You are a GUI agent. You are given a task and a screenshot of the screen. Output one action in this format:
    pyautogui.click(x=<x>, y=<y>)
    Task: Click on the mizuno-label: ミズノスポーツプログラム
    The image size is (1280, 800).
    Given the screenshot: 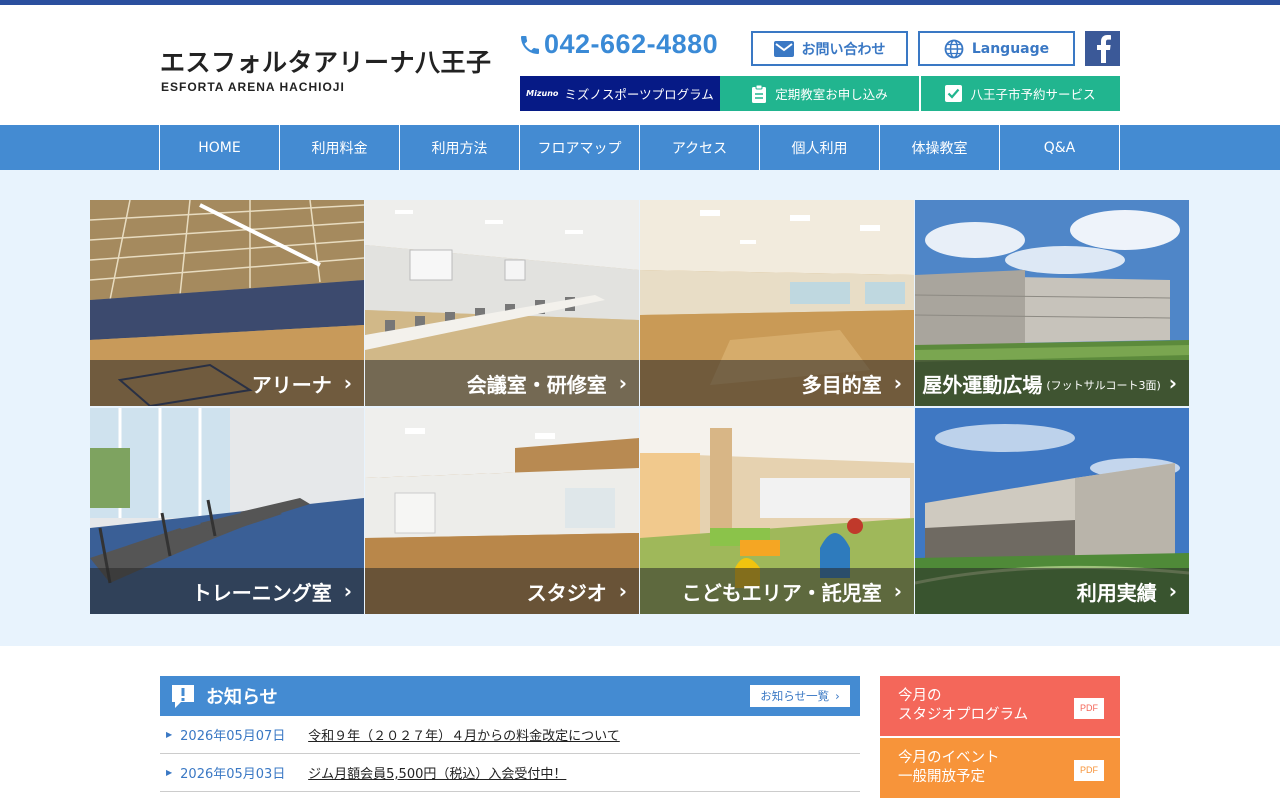 What is the action you would take?
    pyautogui.click(x=639, y=94)
    